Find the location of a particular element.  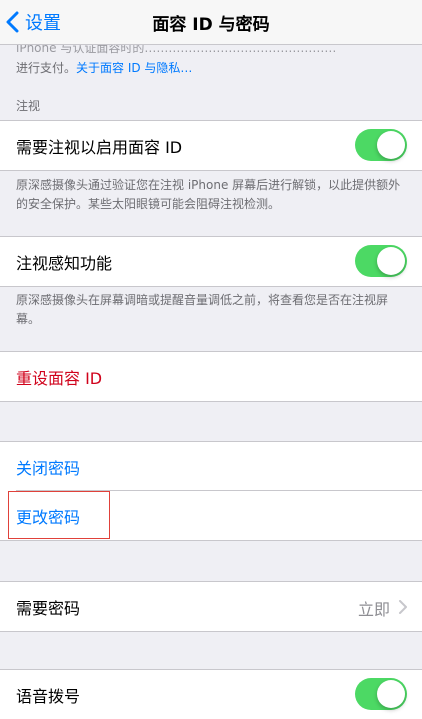

voice-dial-toggle is located at coordinates (381, 694).